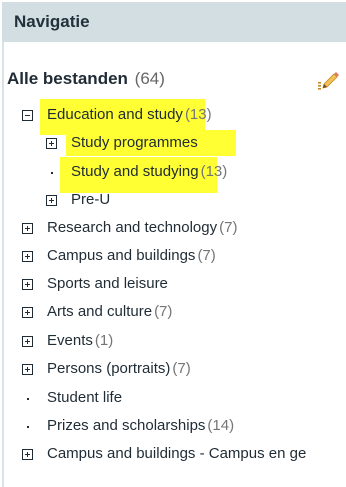 The height and width of the screenshot is (487, 346). I want to click on tree-item-events: Events (1), so click(67, 341).